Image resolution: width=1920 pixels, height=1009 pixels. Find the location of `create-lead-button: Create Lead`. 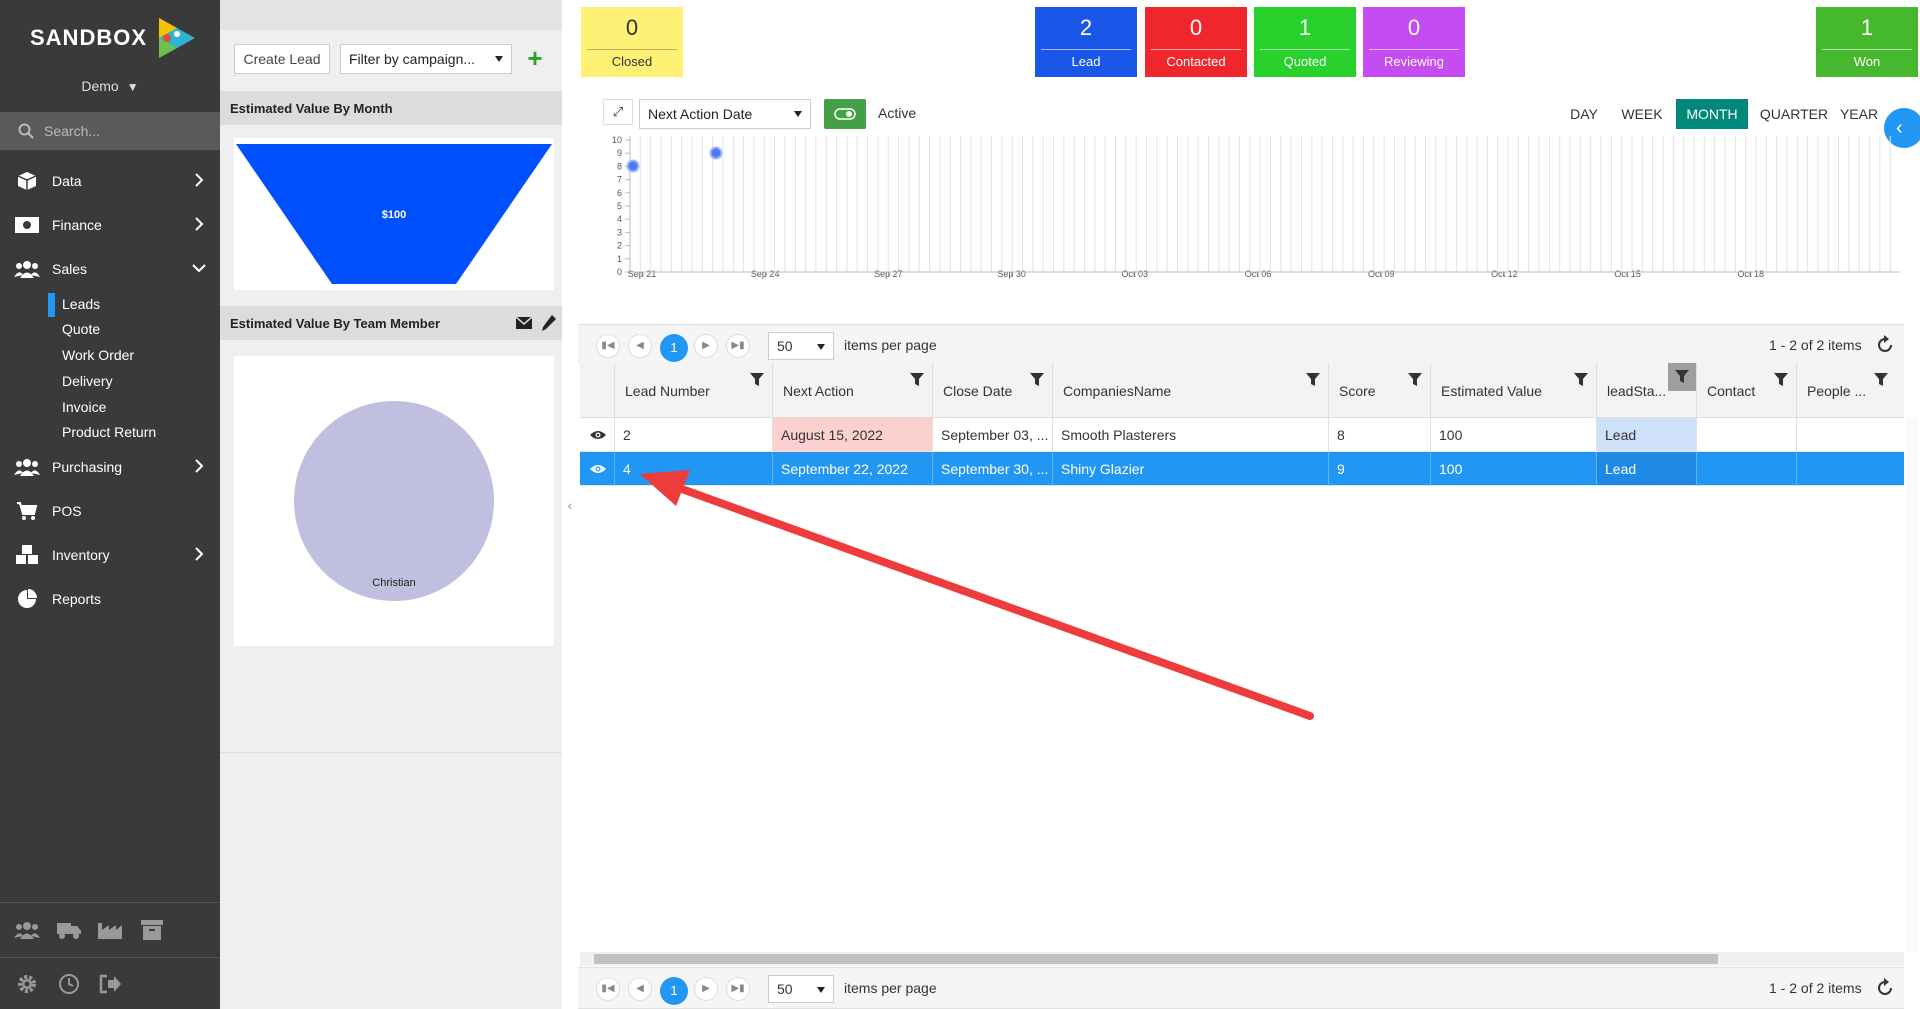

create-lead-button: Create Lead is located at coordinates (282, 59).